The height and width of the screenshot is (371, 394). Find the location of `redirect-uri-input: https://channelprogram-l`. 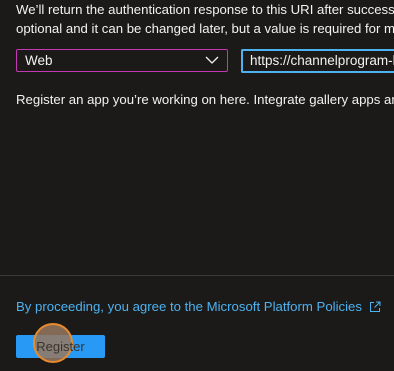

redirect-uri-input: https://channelprogram-l is located at coordinates (317, 61).